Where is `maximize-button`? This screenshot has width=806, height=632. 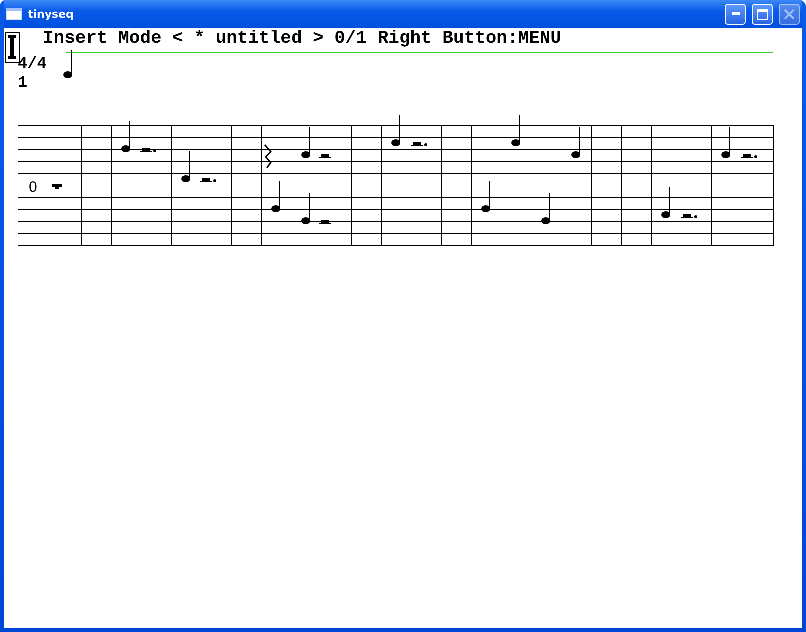
maximize-button is located at coordinates (762, 14).